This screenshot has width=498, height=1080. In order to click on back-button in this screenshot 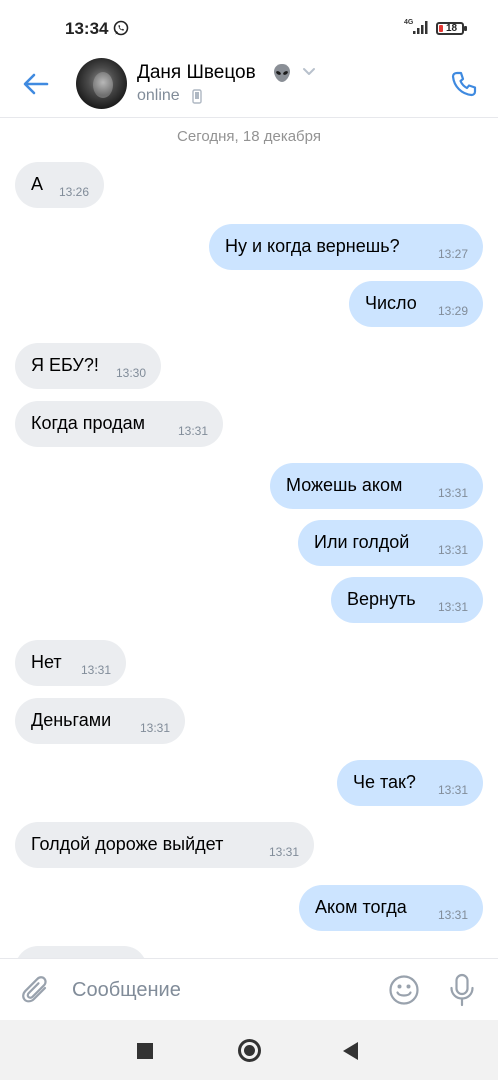, I will do `click(36, 84)`.